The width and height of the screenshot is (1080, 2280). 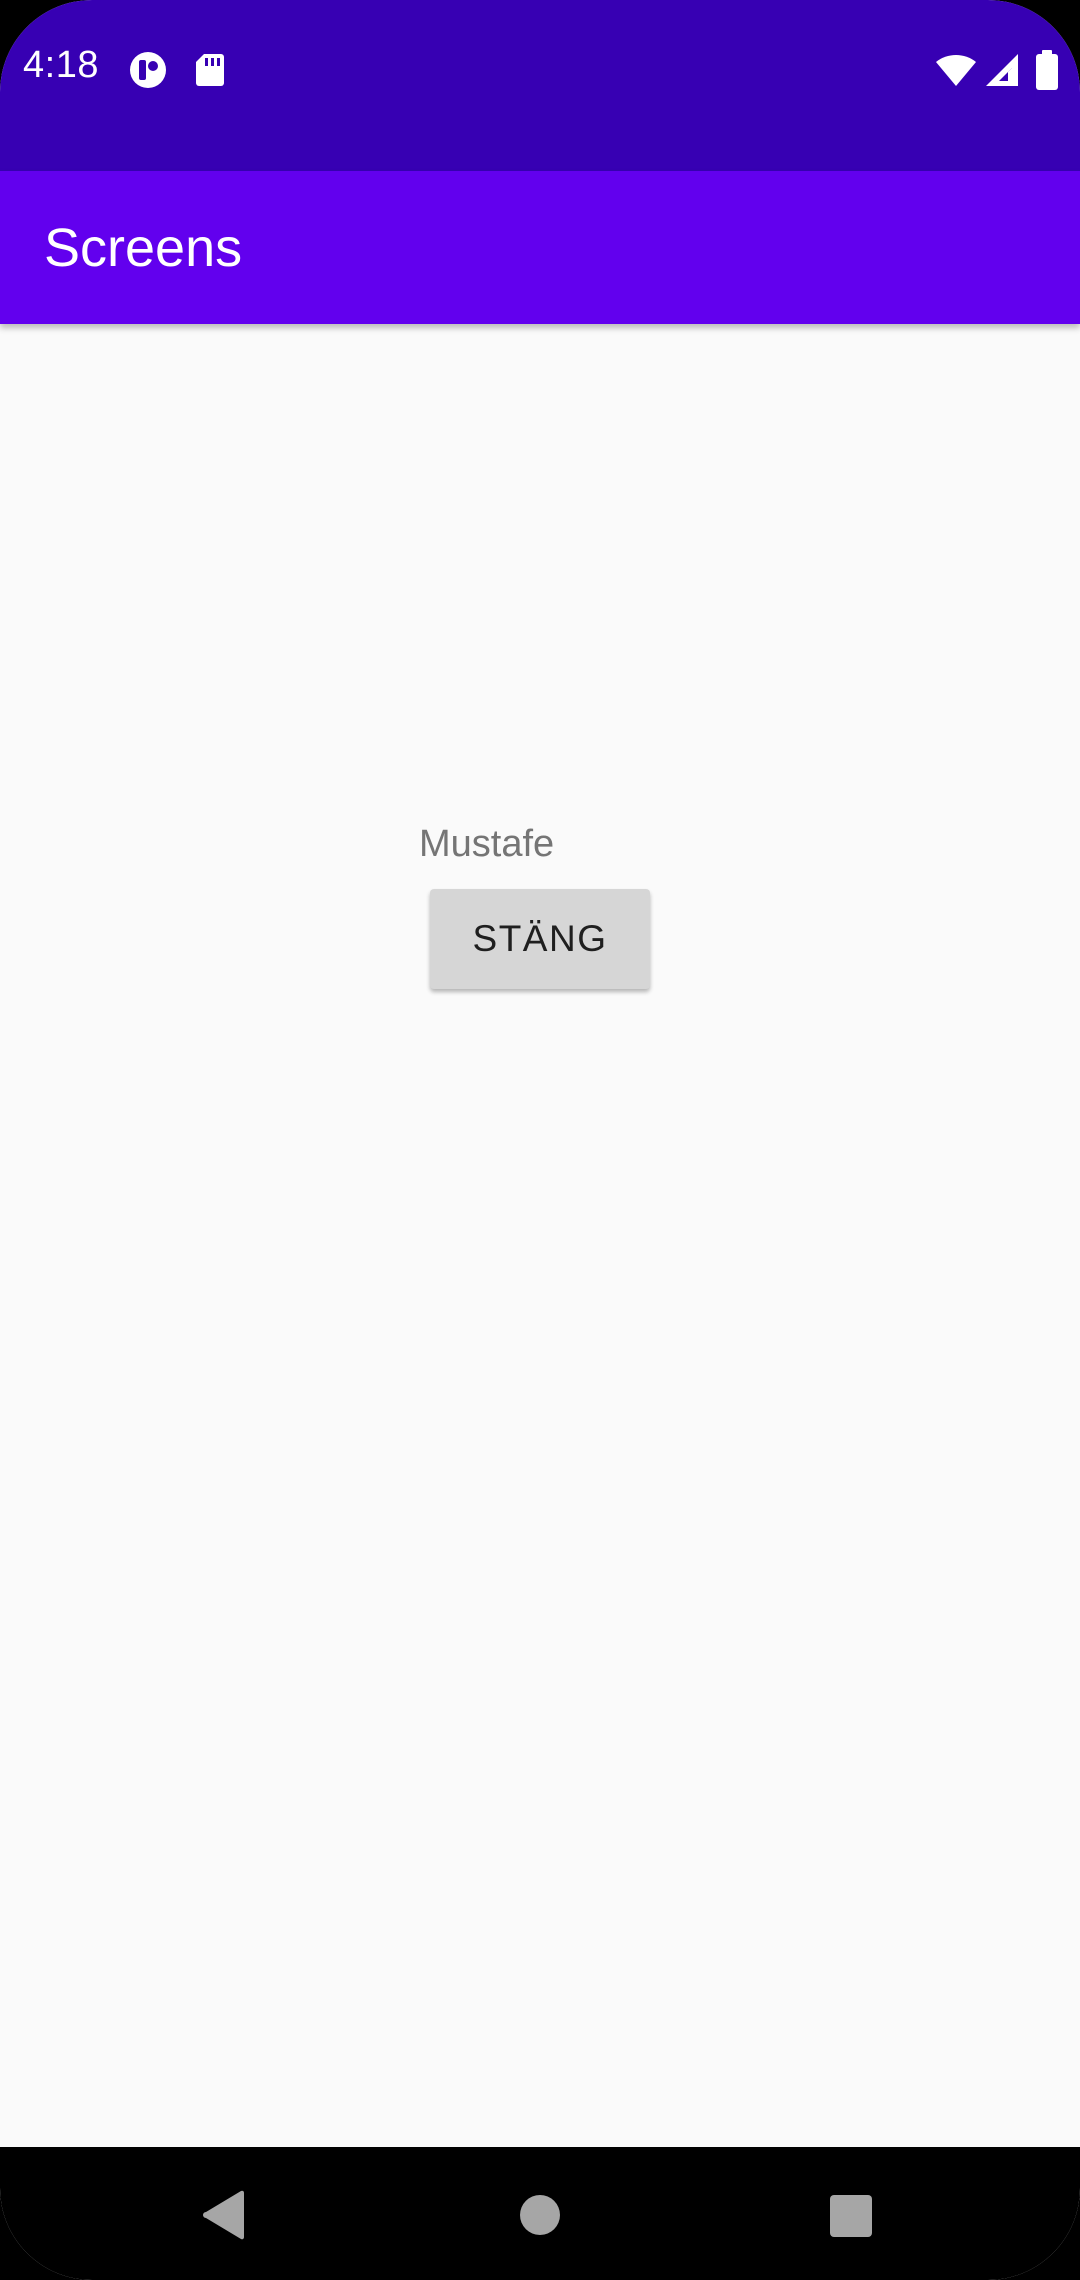 What do you see at coordinates (540, 2215) in the screenshot?
I see `home-icon` at bounding box center [540, 2215].